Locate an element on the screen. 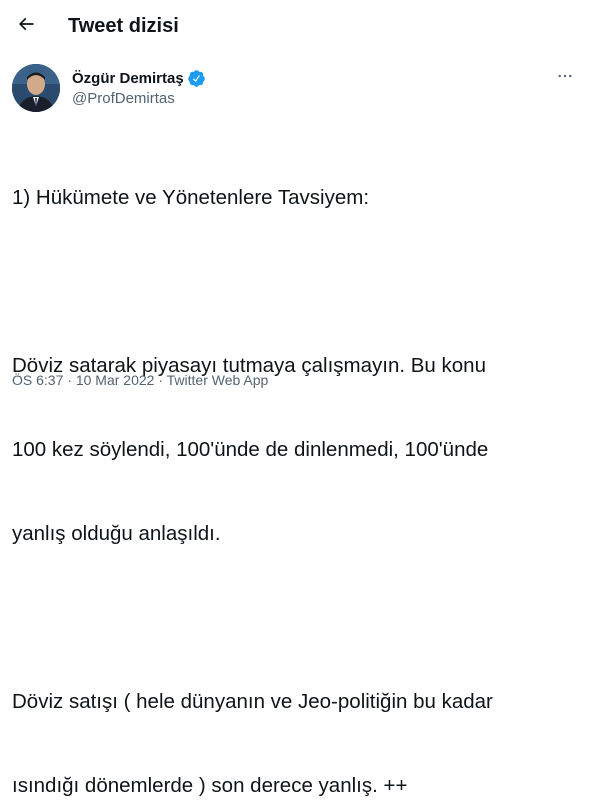 The width and height of the screenshot is (592, 810). page-title: Tweet dizisi is located at coordinates (123, 26).